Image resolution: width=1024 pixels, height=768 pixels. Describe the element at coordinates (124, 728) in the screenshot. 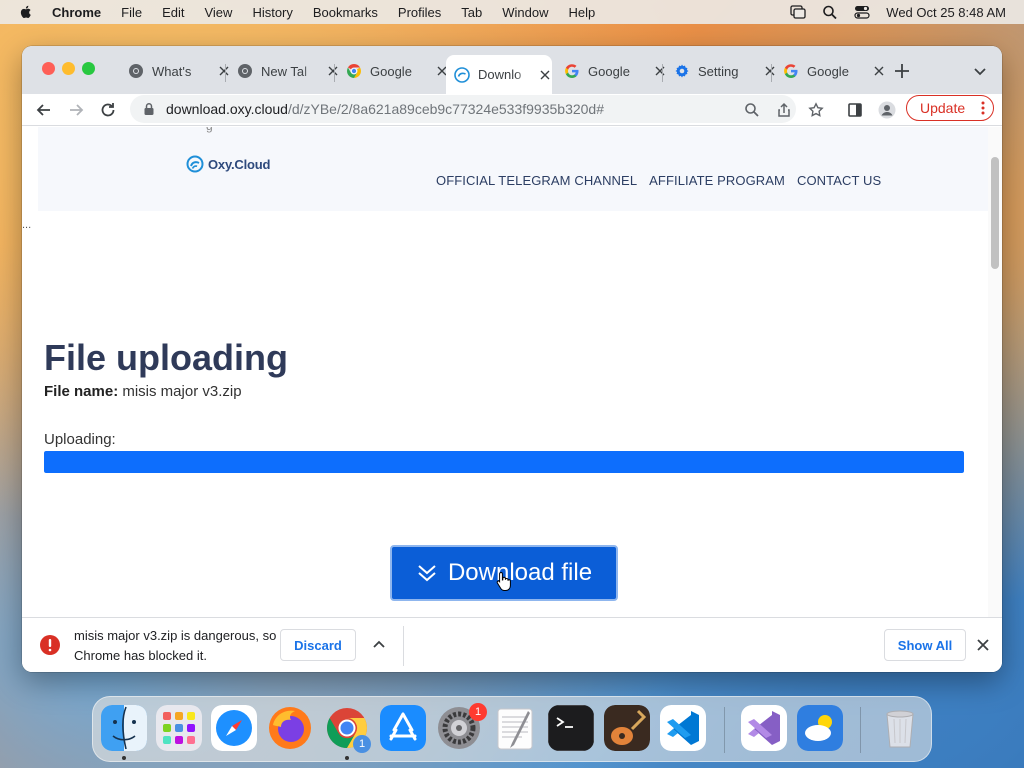

I see `finder-icon` at that location.